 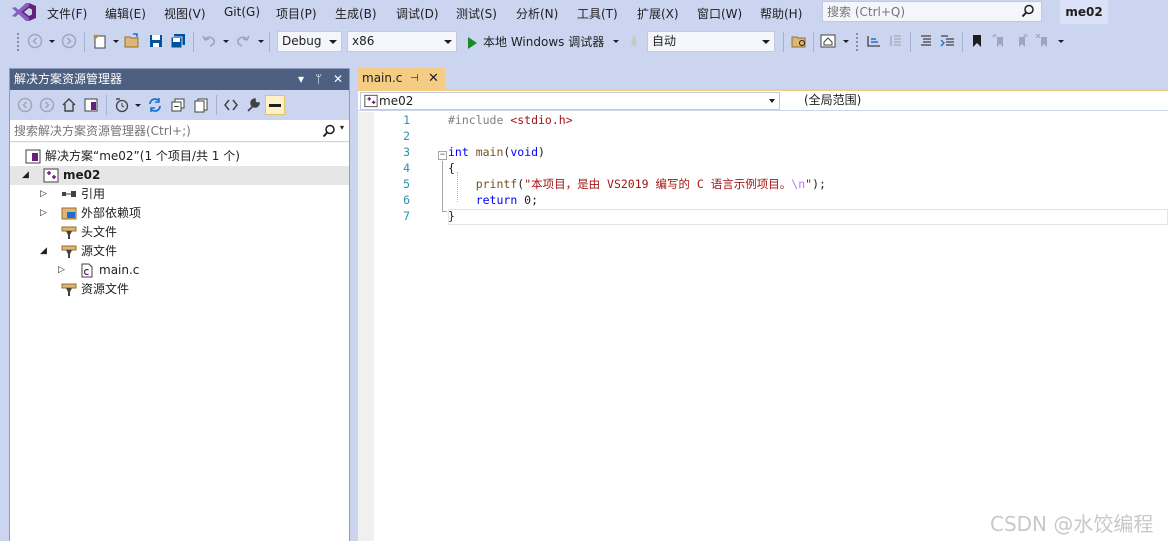 I want to click on solution-dropdown, so click(x=846, y=41).